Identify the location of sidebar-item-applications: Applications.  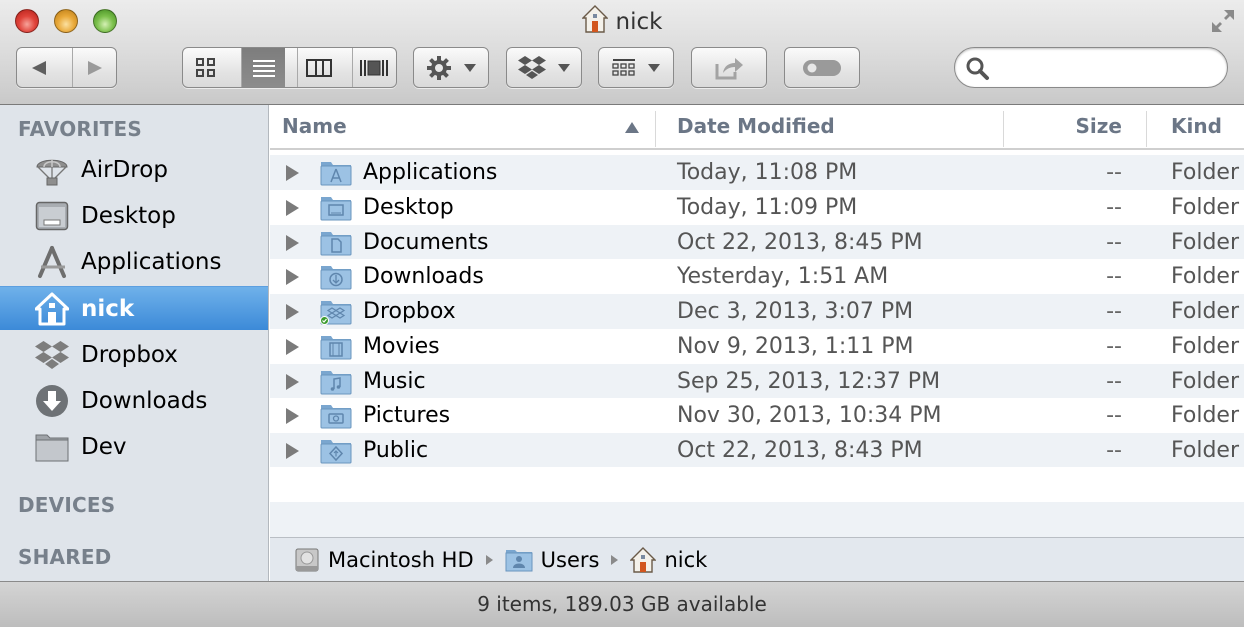
(134, 262).